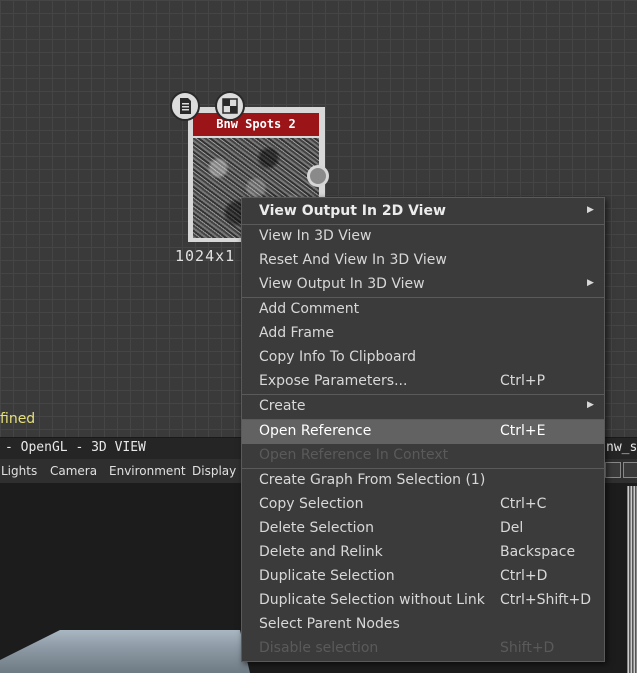  What do you see at coordinates (372, 480) in the screenshot?
I see `menu-item-label: Create Graph From Selection (1)` at bounding box center [372, 480].